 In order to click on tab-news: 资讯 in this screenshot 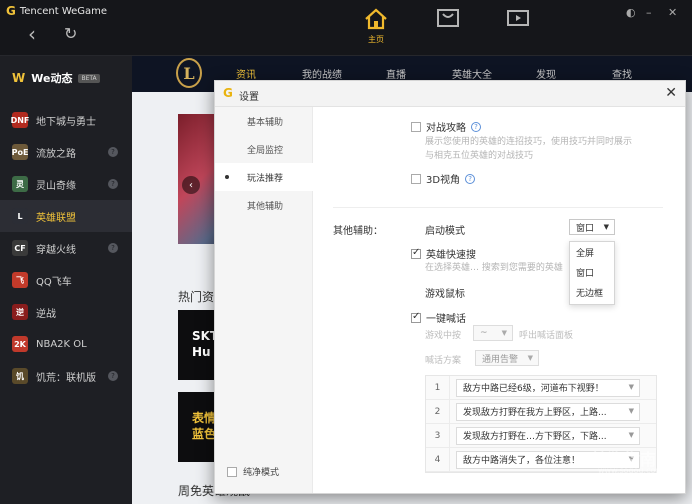, I will do `click(246, 73)`.